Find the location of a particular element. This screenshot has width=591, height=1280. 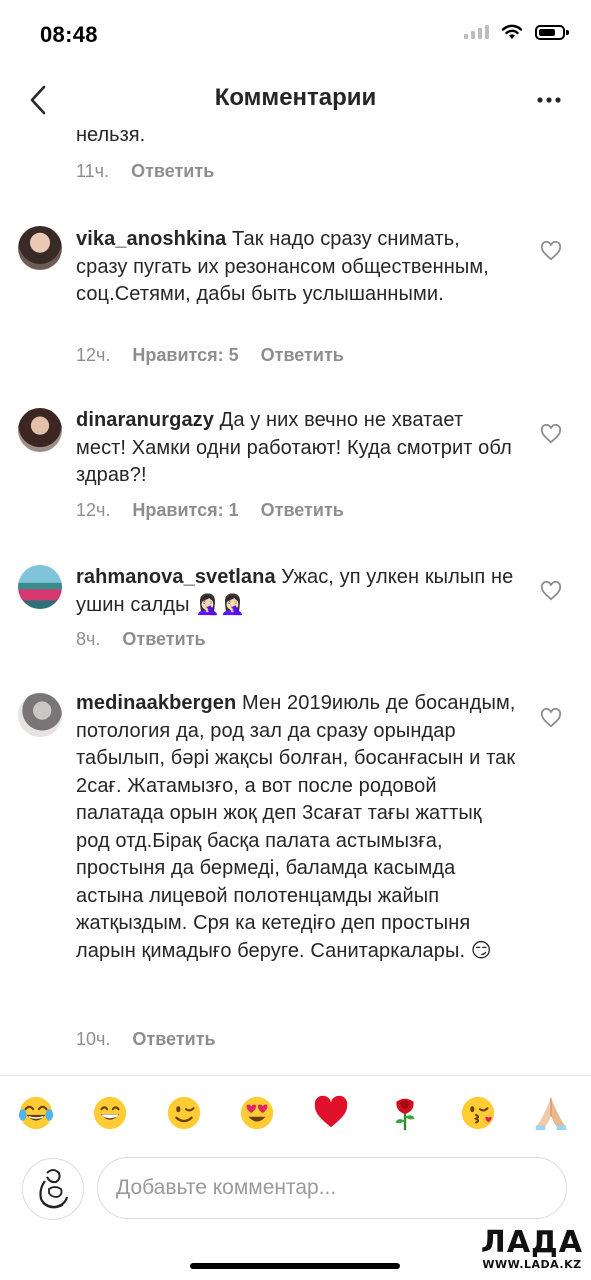

lada-watermark: ЛАДА WWW.LADA.KZ is located at coordinates (531, 1248).